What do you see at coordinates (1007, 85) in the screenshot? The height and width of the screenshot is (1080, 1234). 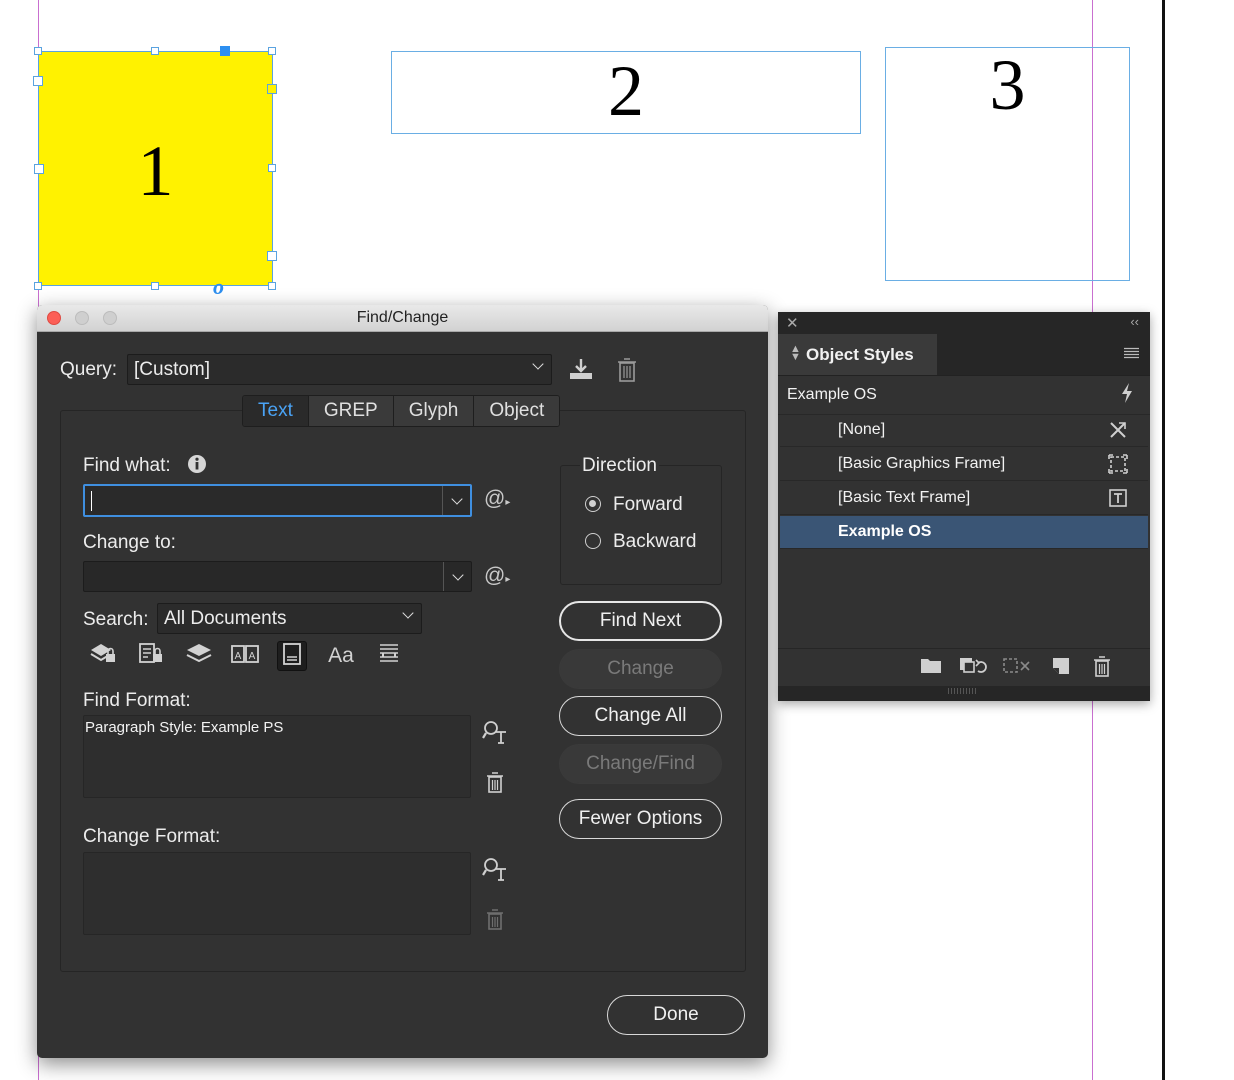 I see `frame-3-label: 3` at bounding box center [1007, 85].